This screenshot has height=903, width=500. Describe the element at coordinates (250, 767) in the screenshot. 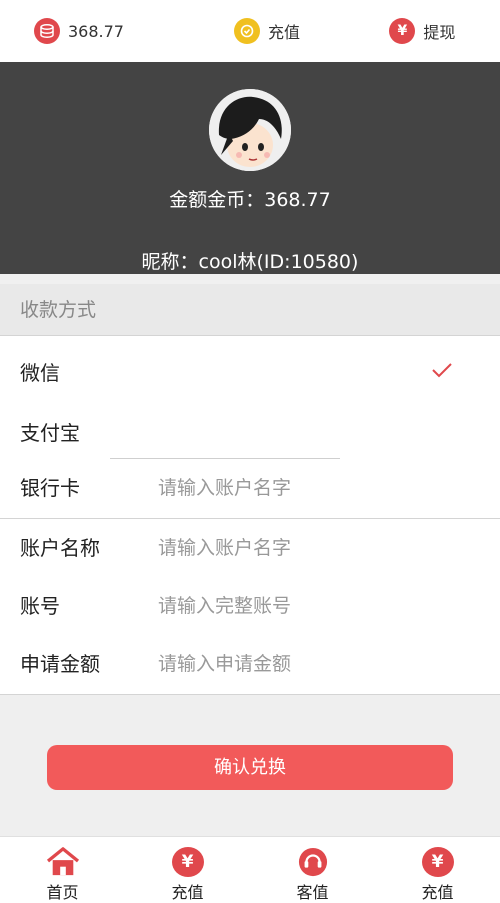

I see `confirm-exchange-button: 确认兑换` at that location.